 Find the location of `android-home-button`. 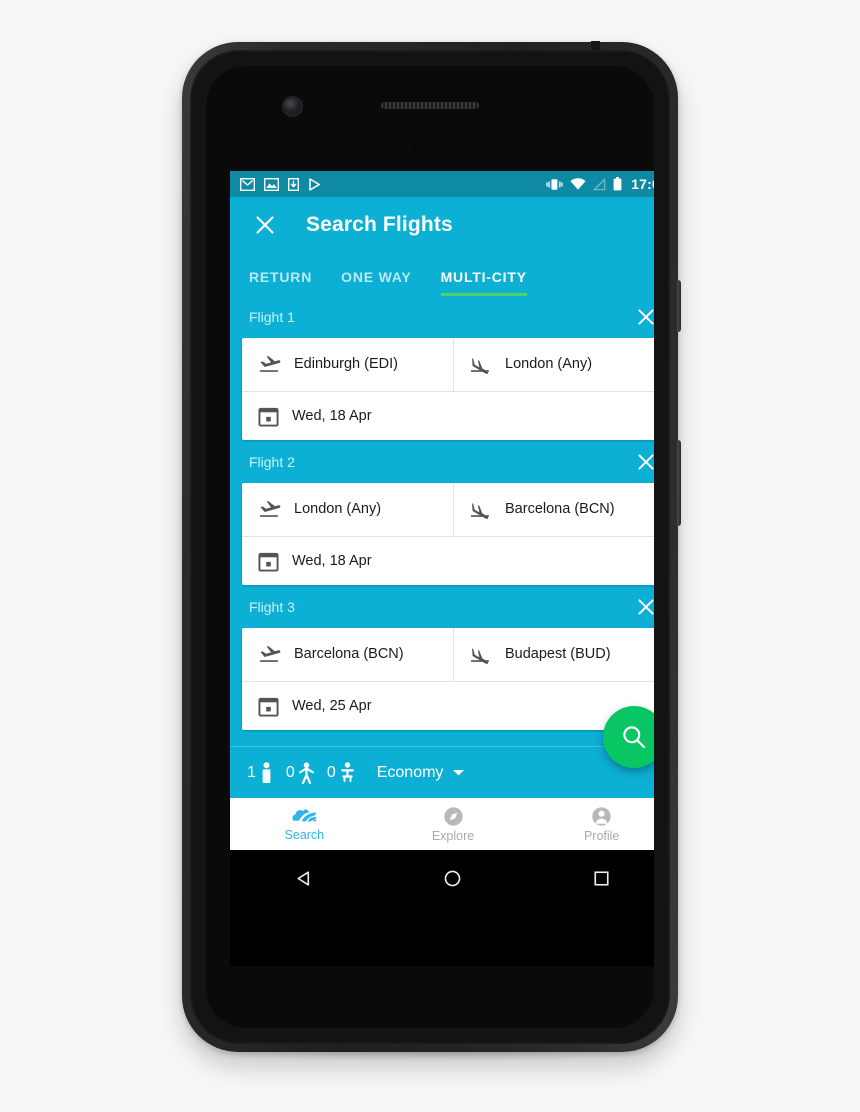

android-home-button is located at coordinates (453, 878).